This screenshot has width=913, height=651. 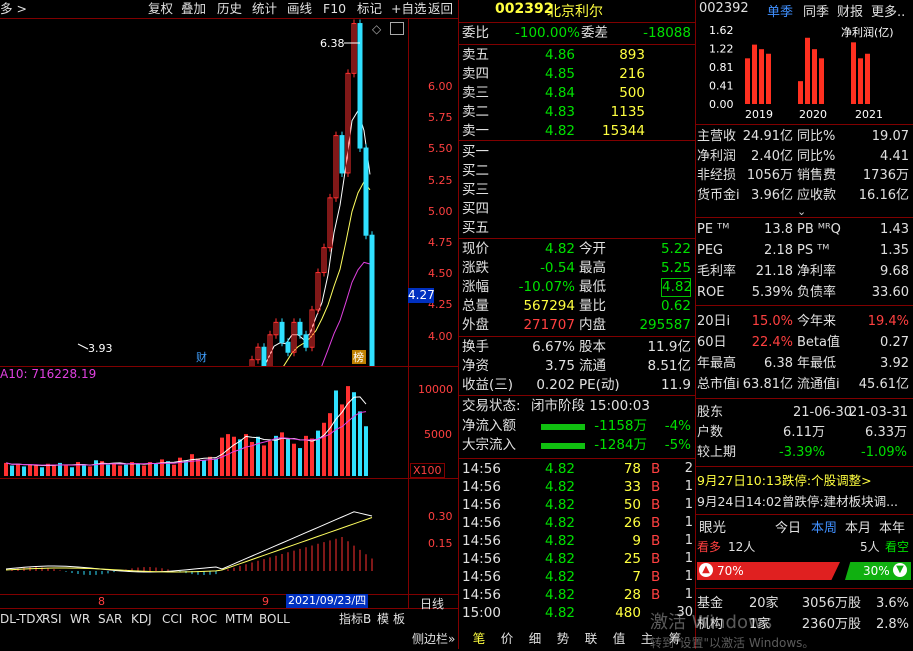 What do you see at coordinates (264, 9) in the screenshot?
I see `toolbar-button: 统计` at bounding box center [264, 9].